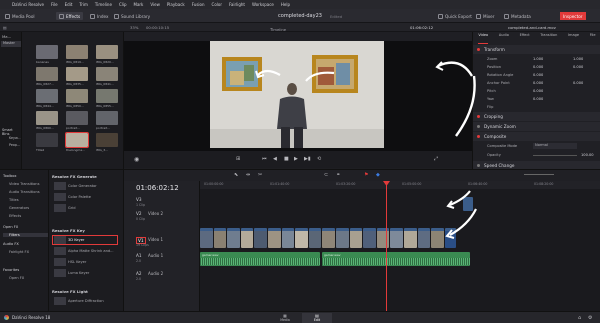  I want to click on page-edit: ▤ Edit, so click(317, 318).